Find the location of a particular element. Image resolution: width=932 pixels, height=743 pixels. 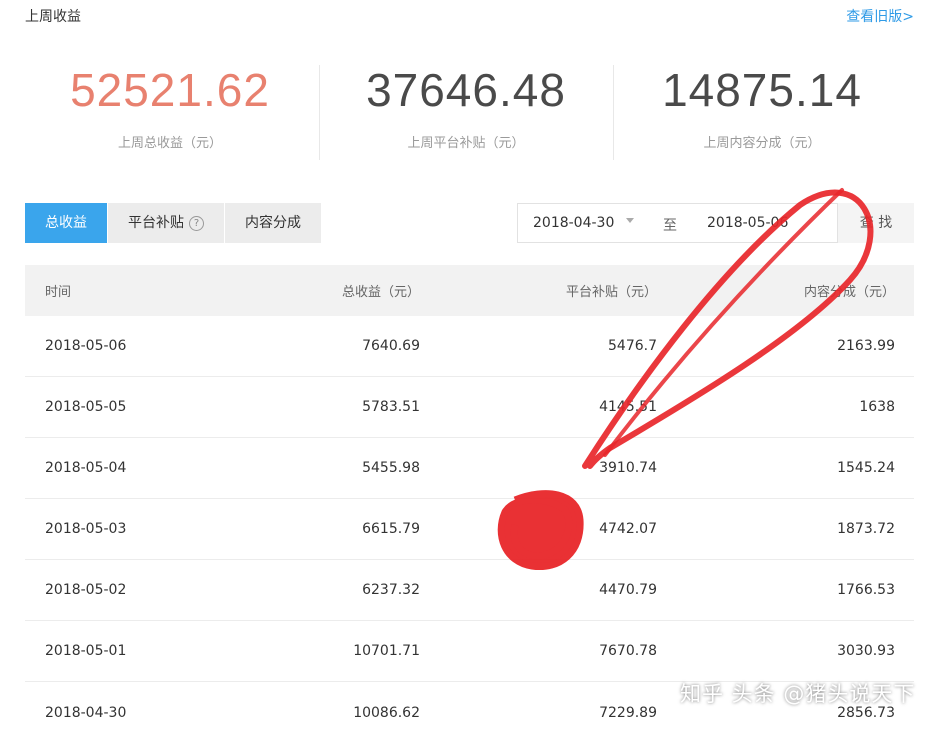

tab-content-share: 内容分成 is located at coordinates (273, 223).